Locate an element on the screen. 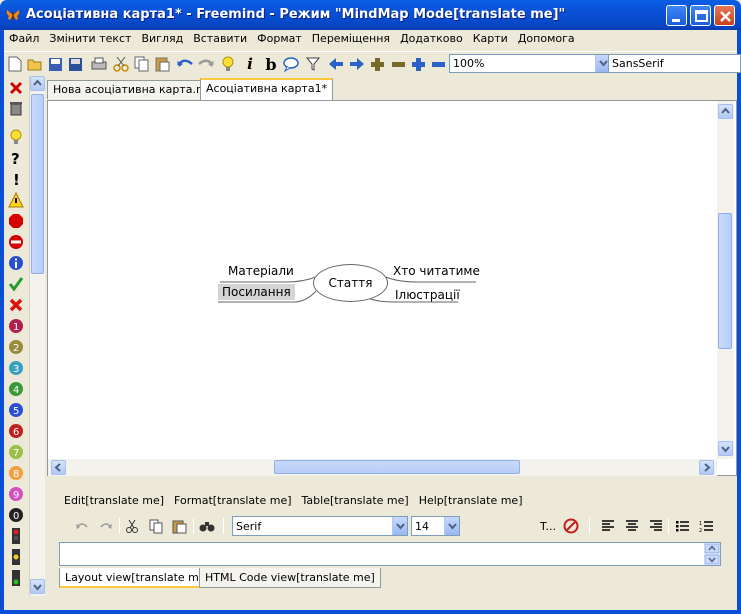  cut-icon is located at coordinates (132, 526).